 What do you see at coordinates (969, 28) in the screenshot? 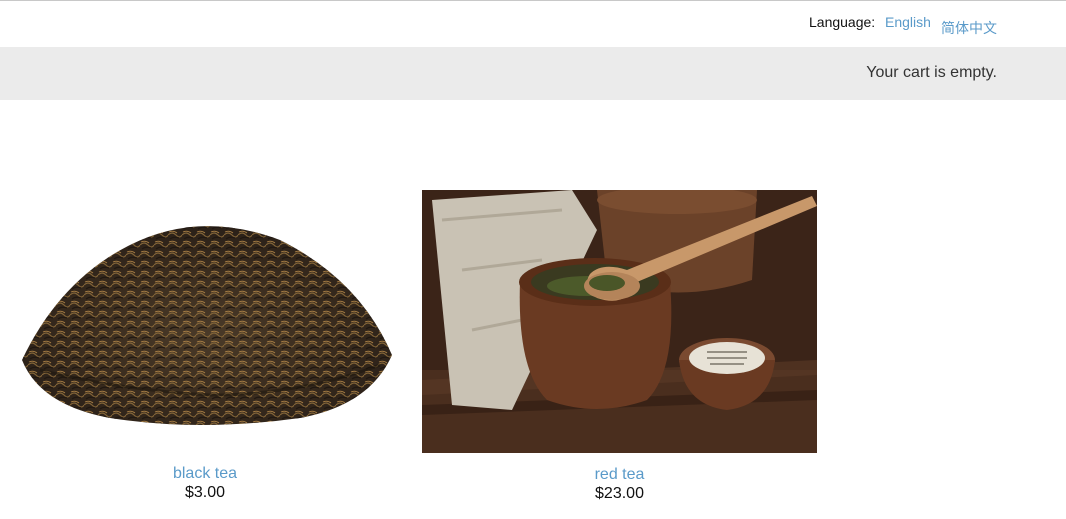
I see `language-chinese-link: 简体中文` at bounding box center [969, 28].